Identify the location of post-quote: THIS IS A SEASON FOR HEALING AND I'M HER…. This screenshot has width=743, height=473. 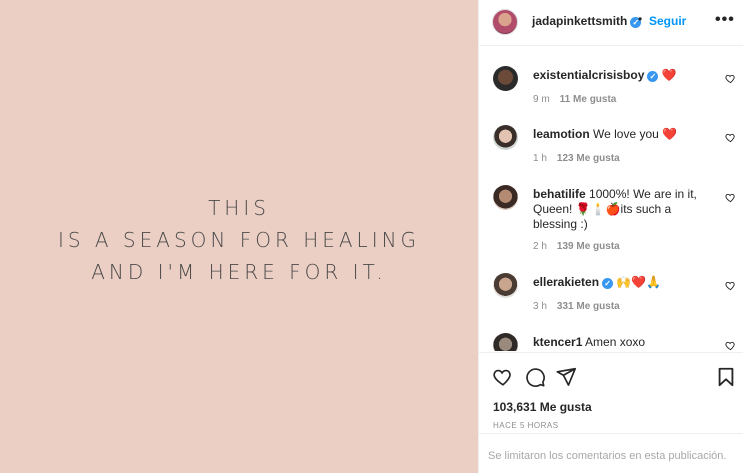
(239, 240).